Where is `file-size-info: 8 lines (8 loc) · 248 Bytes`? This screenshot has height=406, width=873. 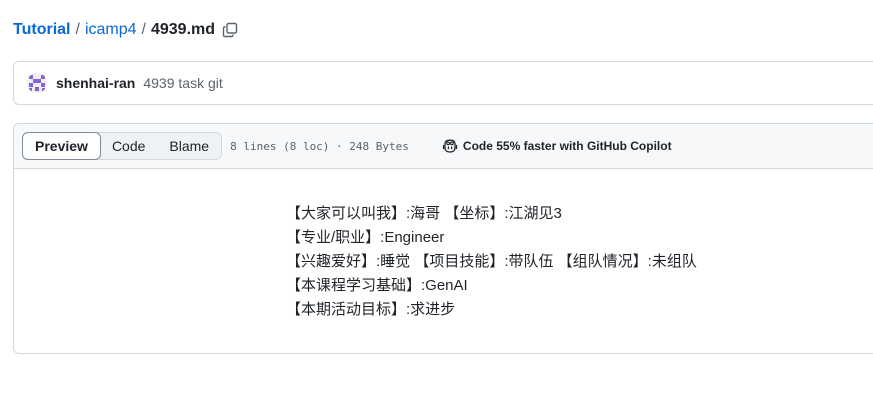
file-size-info: 8 lines (8 loc) · 248 Bytes is located at coordinates (319, 146).